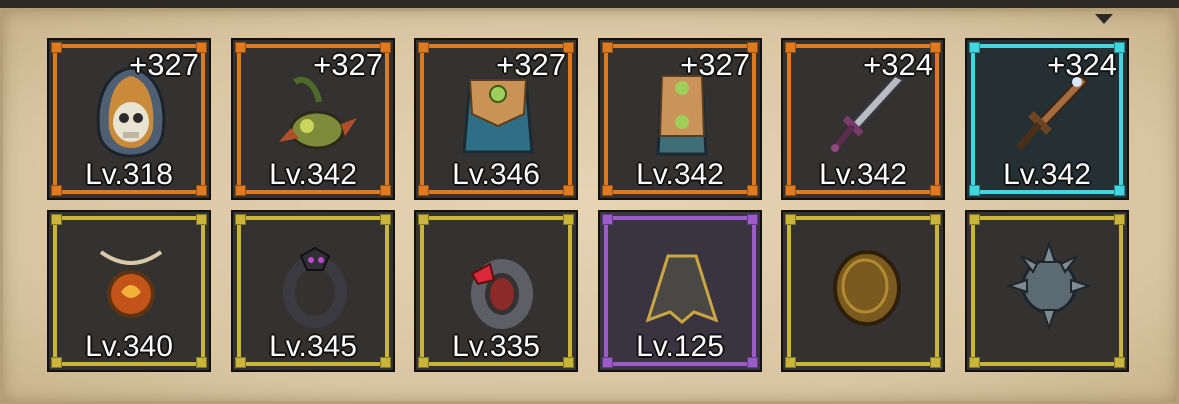 This screenshot has width=1179, height=404. Describe the element at coordinates (867, 288) in the screenshot. I see `coin-talisman-icon` at that location.